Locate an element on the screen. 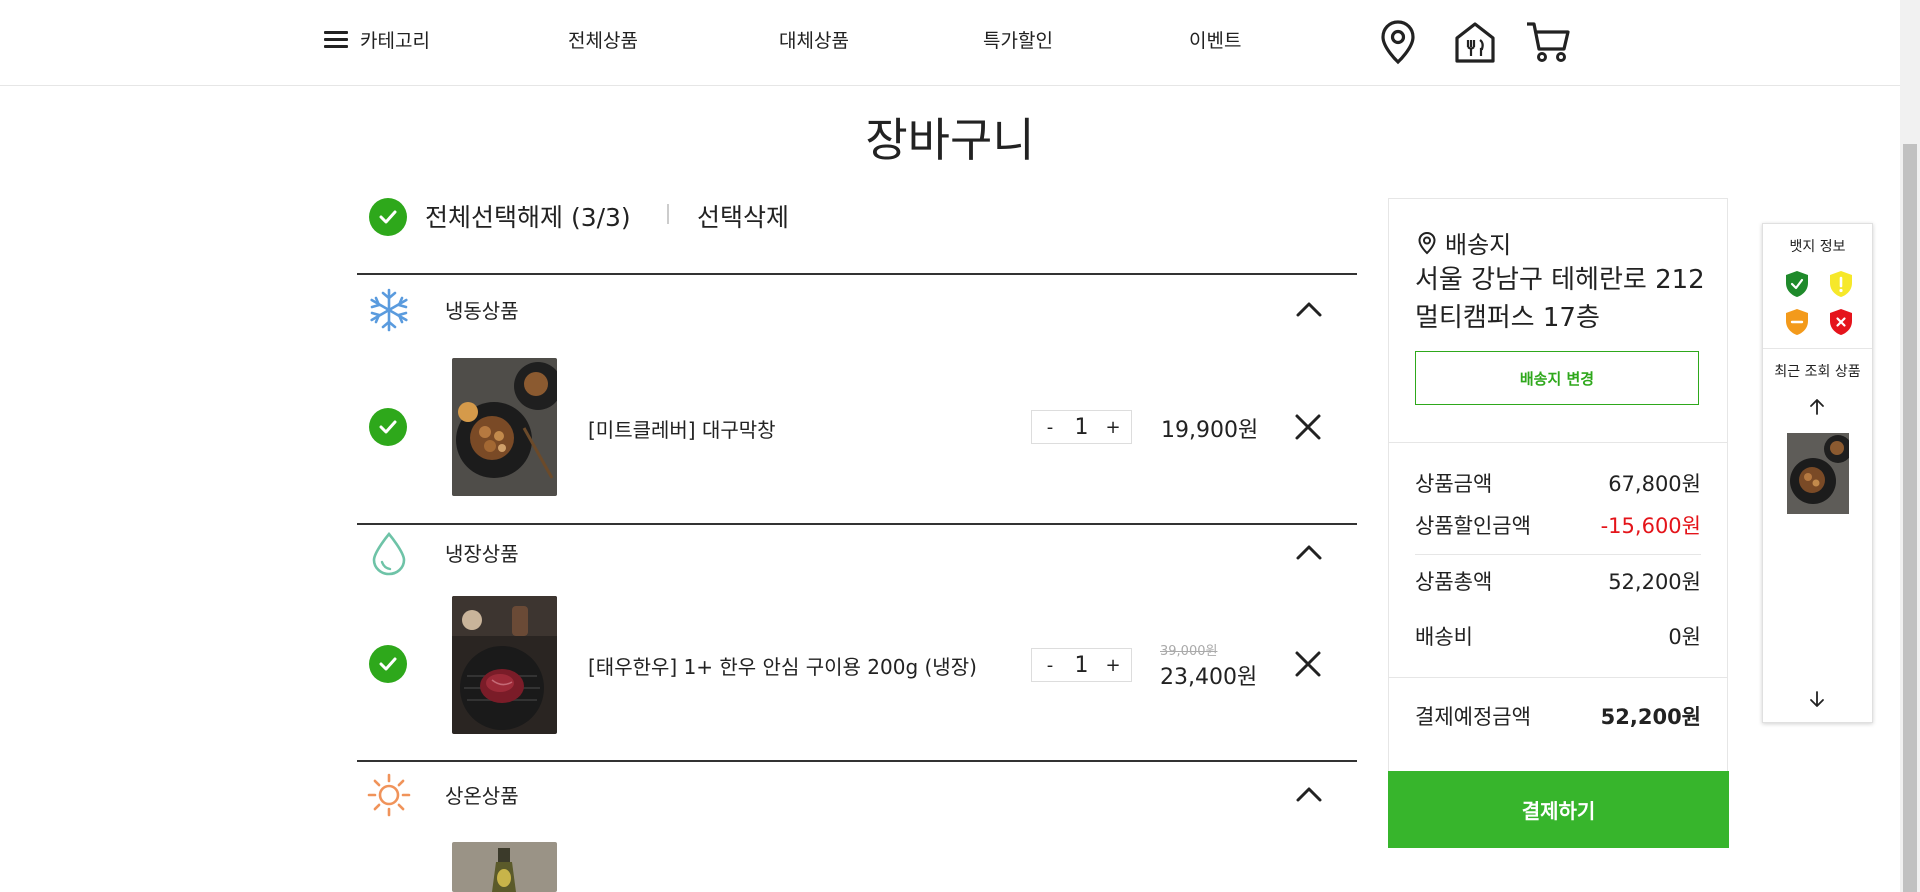  shield-x-icon is located at coordinates (1841, 322).